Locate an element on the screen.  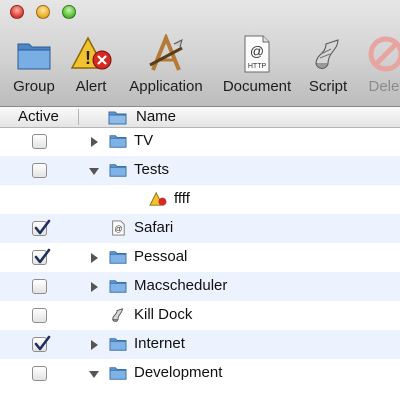
alert-icon: ! is located at coordinates (91, 53).